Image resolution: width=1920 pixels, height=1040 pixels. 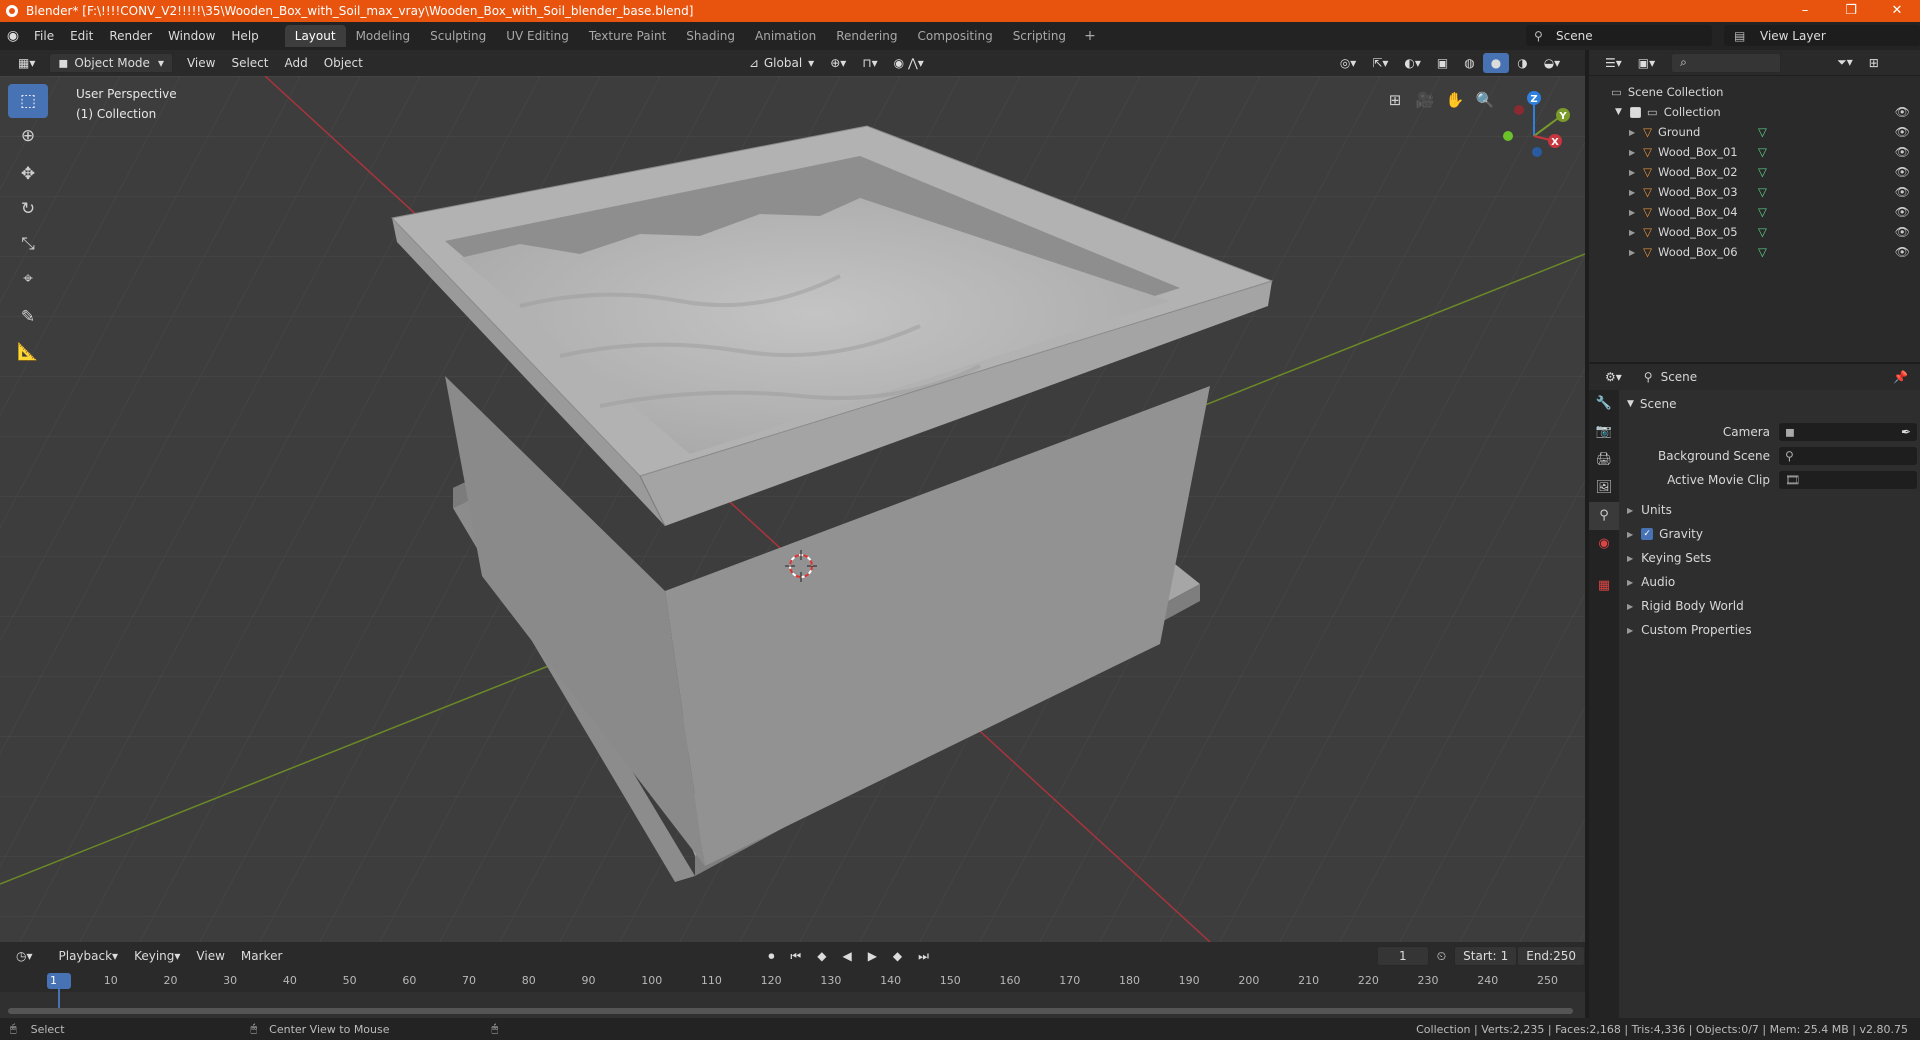 I want to click on proportional-edit-icon: ◉ ⋀▾, so click(x=909, y=63).